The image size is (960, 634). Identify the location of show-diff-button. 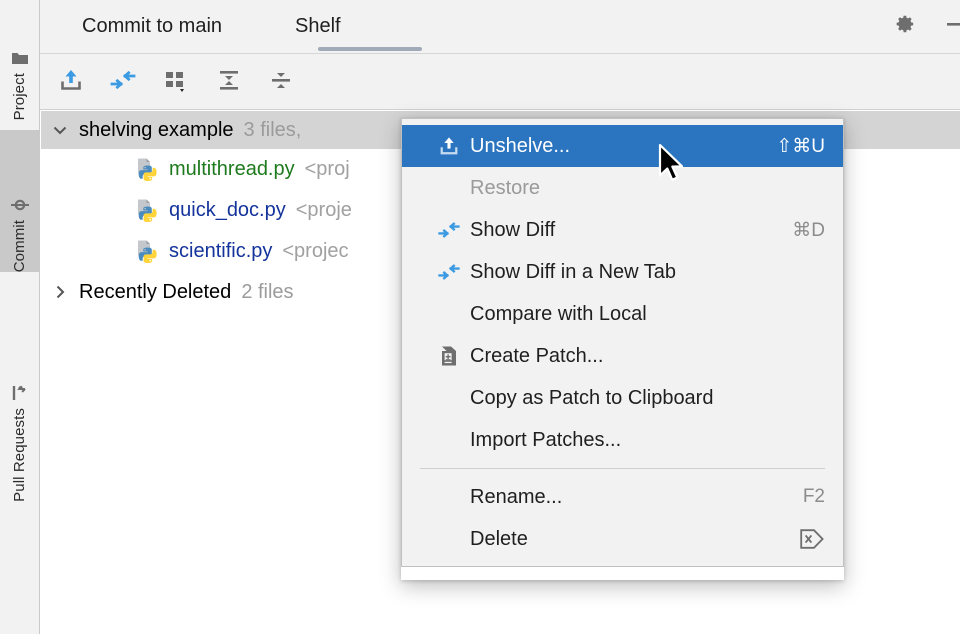
(123, 82).